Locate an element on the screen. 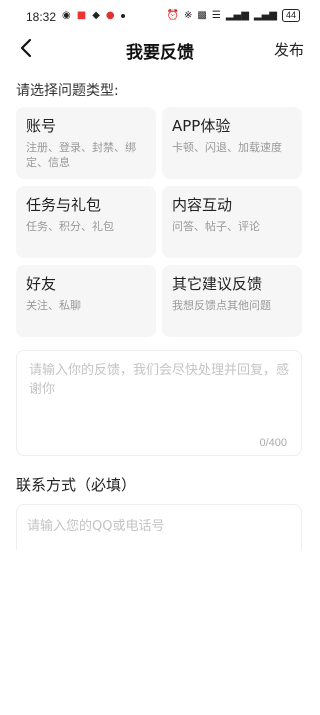 The height and width of the screenshot is (715, 320). issue-card-tasks-gifts: 任务与礼包 任务、积分、礼包 is located at coordinates (86, 222).